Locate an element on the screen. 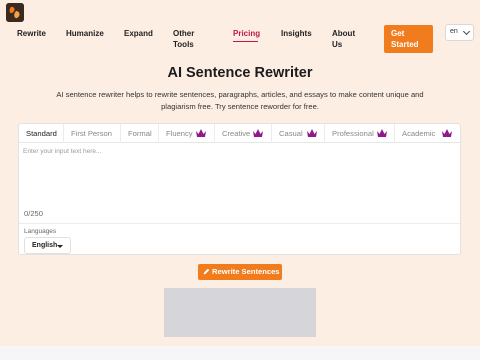 This screenshot has width=480, height=360. rewrite-sentences-button: Rewrite Sentences is located at coordinates (240, 272).